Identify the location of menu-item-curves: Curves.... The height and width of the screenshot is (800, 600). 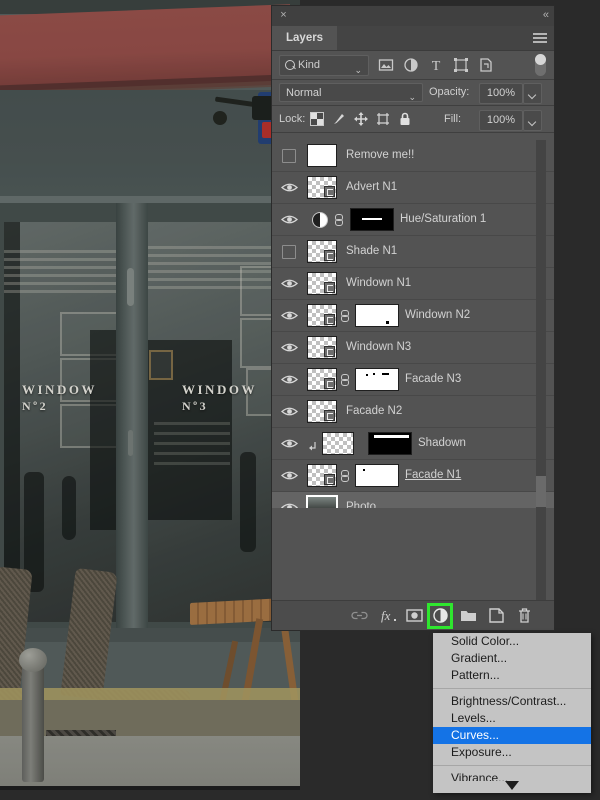
(512, 735).